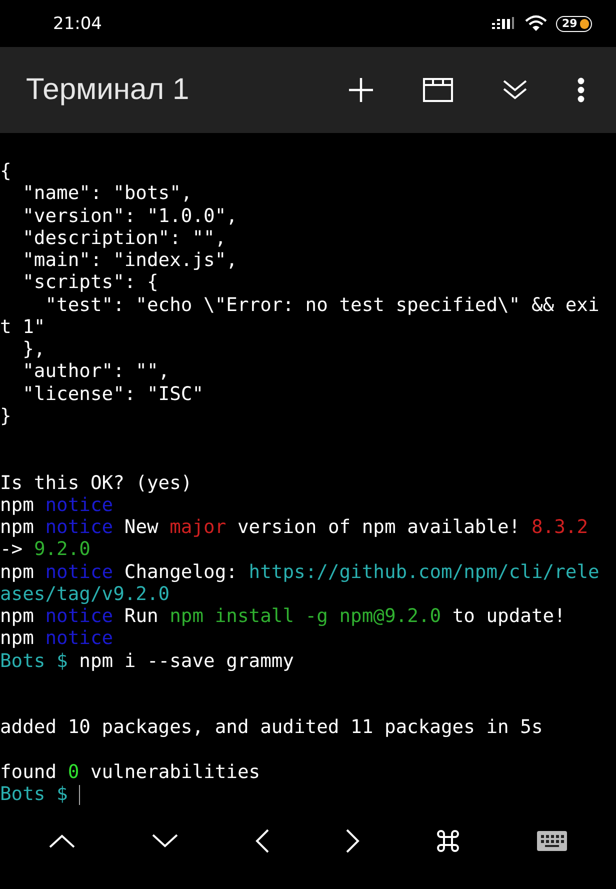  Describe the element at coordinates (85, 594) in the screenshot. I see `terminal-text: ases/tag/v9.2.0` at that location.